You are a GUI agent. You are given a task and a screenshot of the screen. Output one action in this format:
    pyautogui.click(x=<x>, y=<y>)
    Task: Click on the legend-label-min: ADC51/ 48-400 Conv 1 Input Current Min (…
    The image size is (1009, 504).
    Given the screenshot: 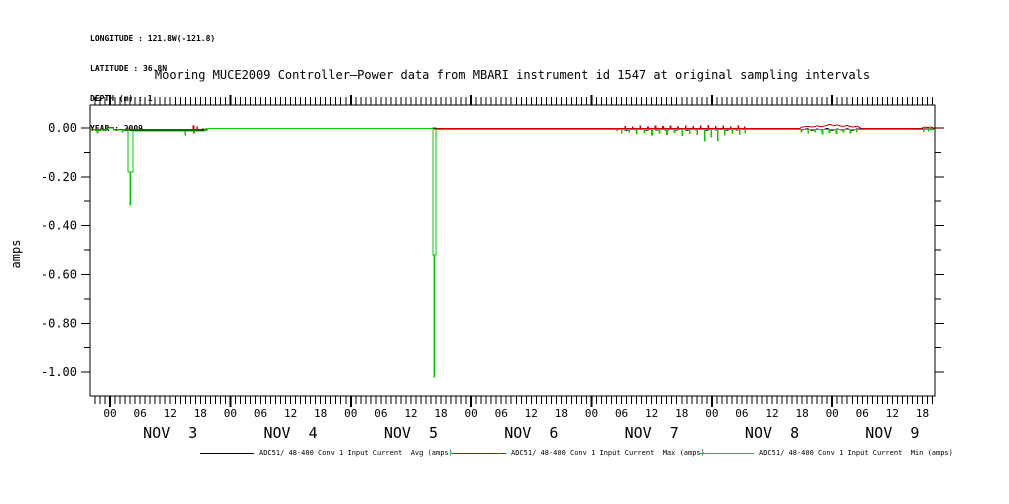 What is the action you would take?
    pyautogui.click(x=856, y=453)
    